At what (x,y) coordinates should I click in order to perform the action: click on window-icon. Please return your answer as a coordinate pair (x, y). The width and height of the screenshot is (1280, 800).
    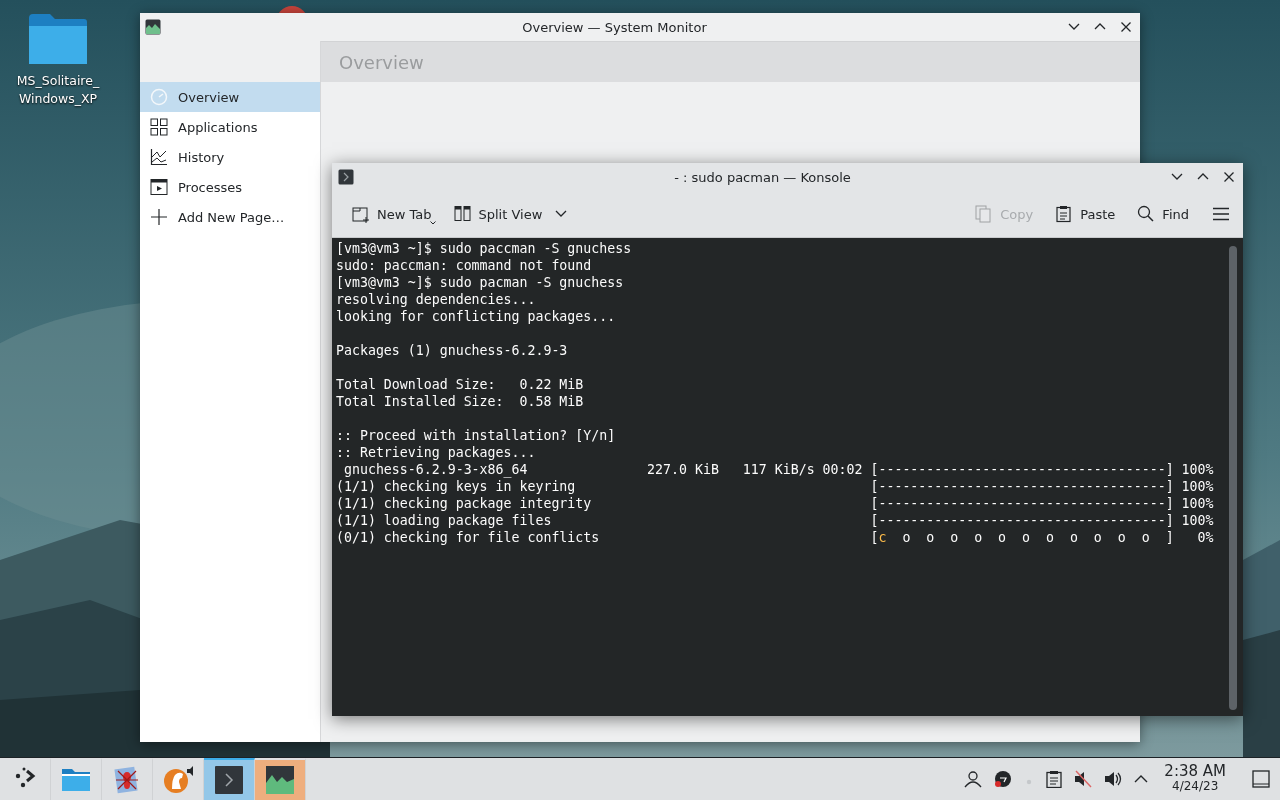
    Looking at the image, I should click on (159, 187).